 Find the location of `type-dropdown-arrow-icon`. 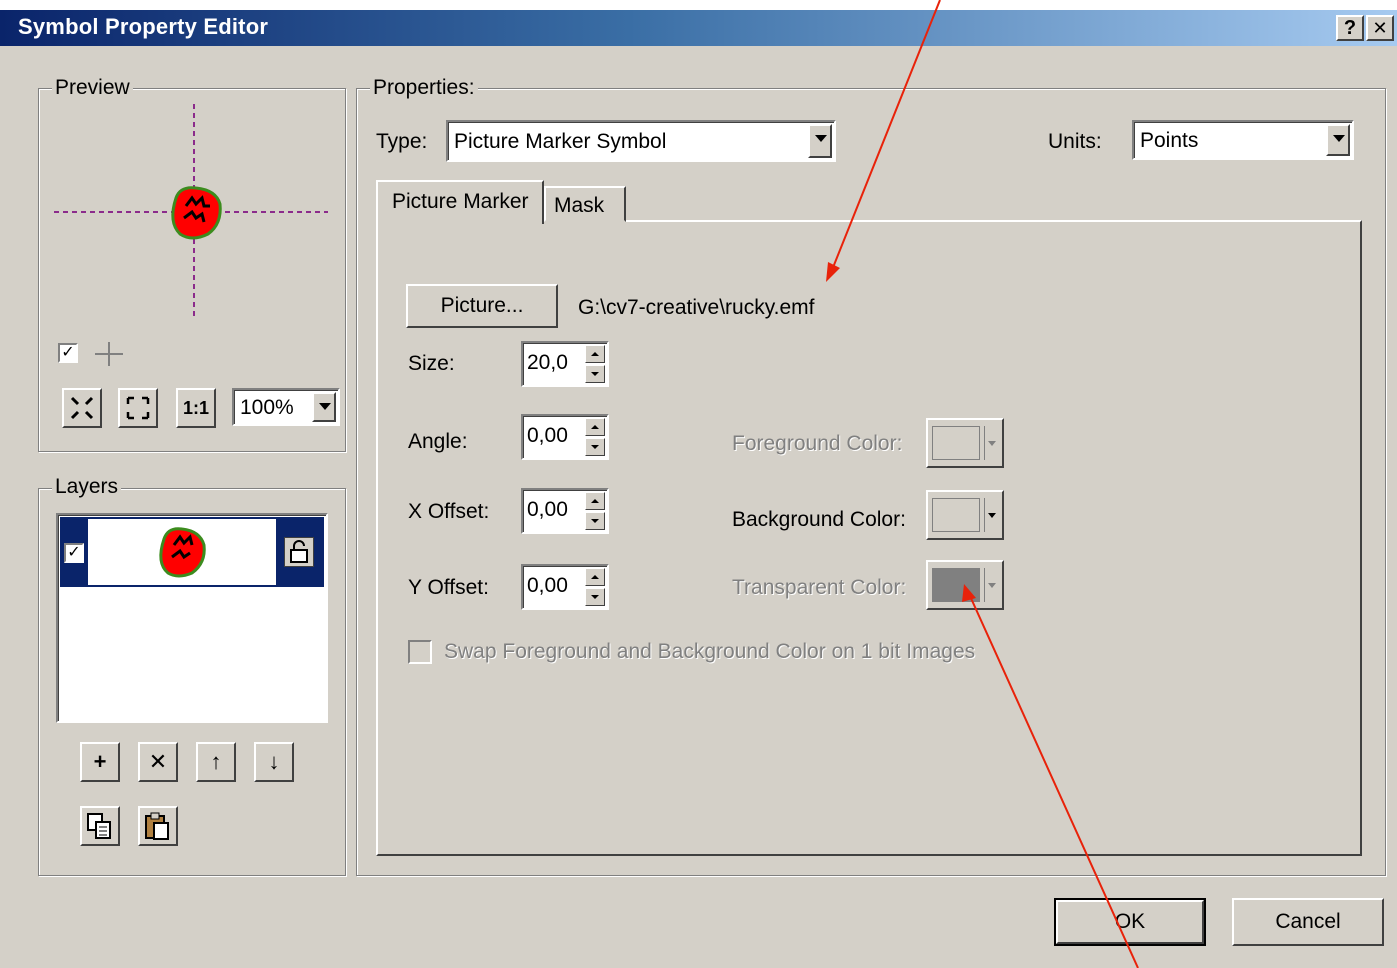

type-dropdown-arrow-icon is located at coordinates (820, 141).